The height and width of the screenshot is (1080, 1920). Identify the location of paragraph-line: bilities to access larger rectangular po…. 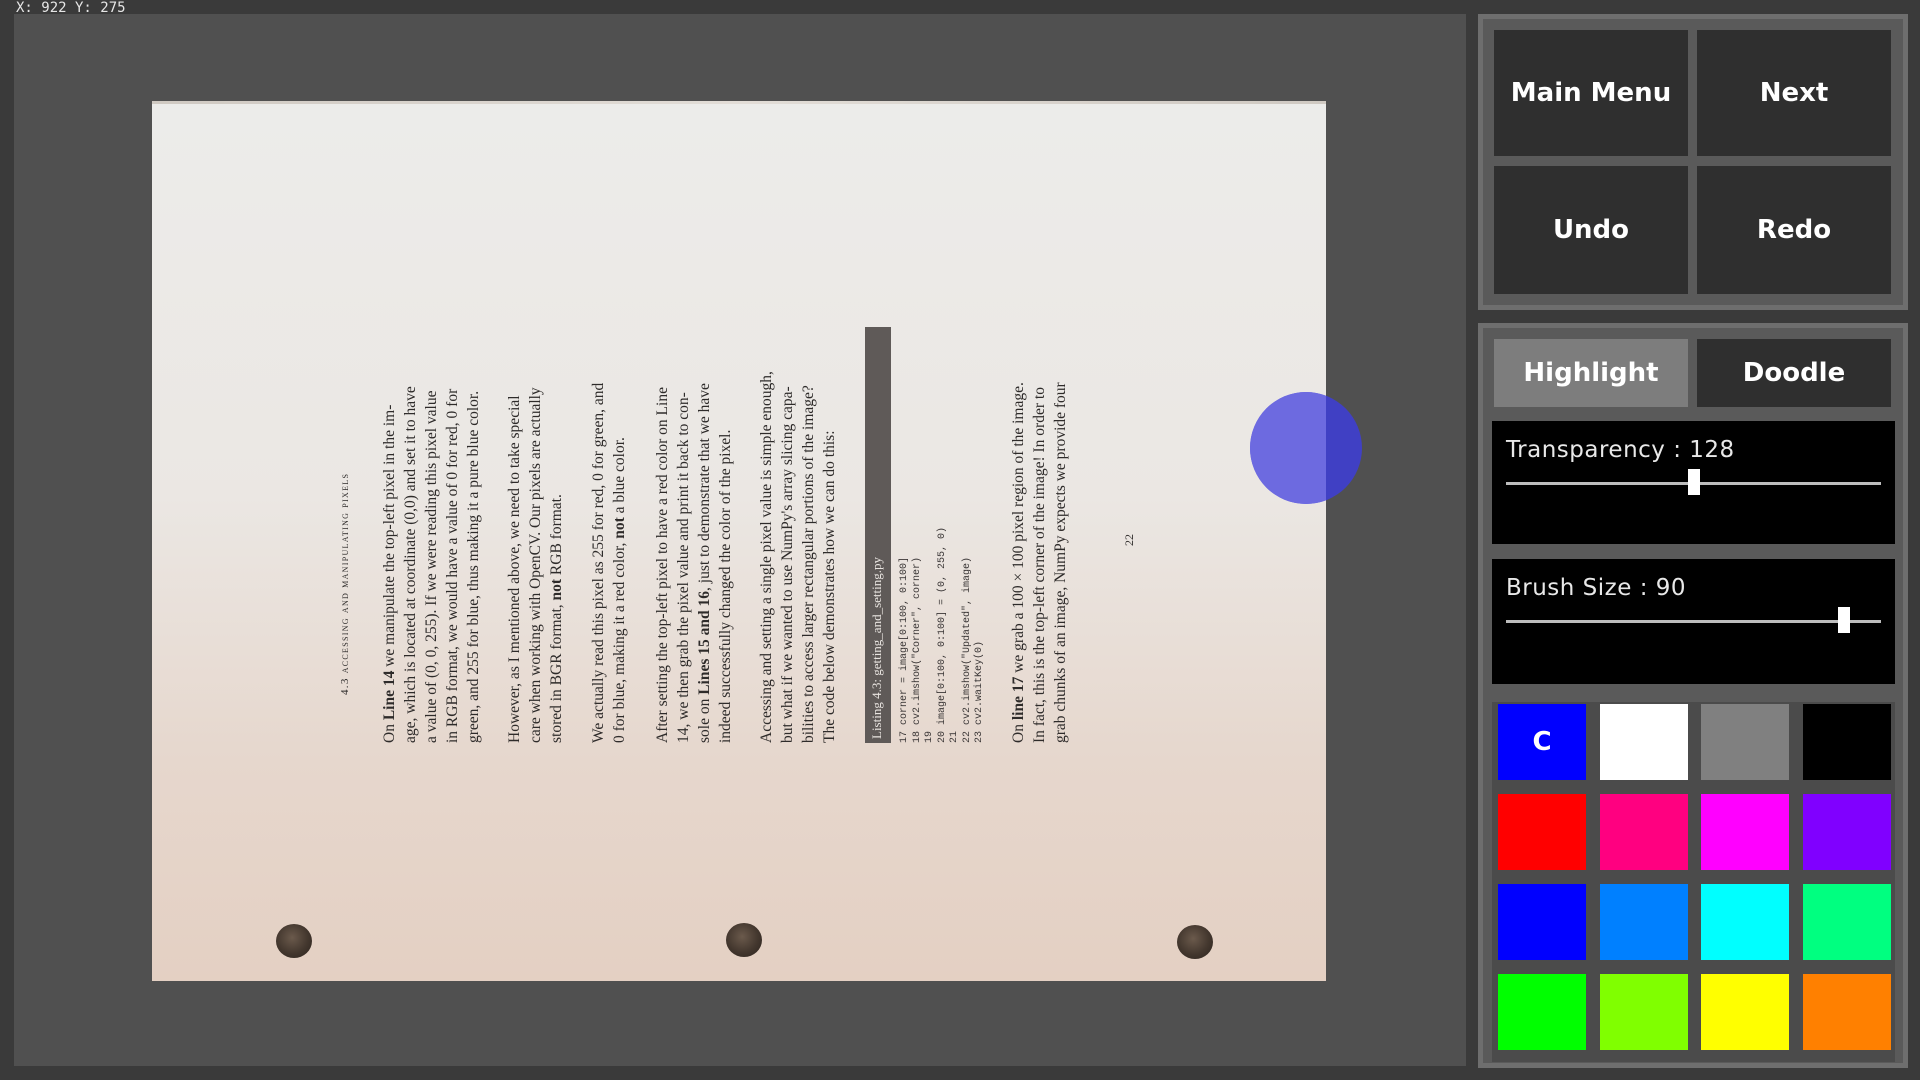
(808, 564).